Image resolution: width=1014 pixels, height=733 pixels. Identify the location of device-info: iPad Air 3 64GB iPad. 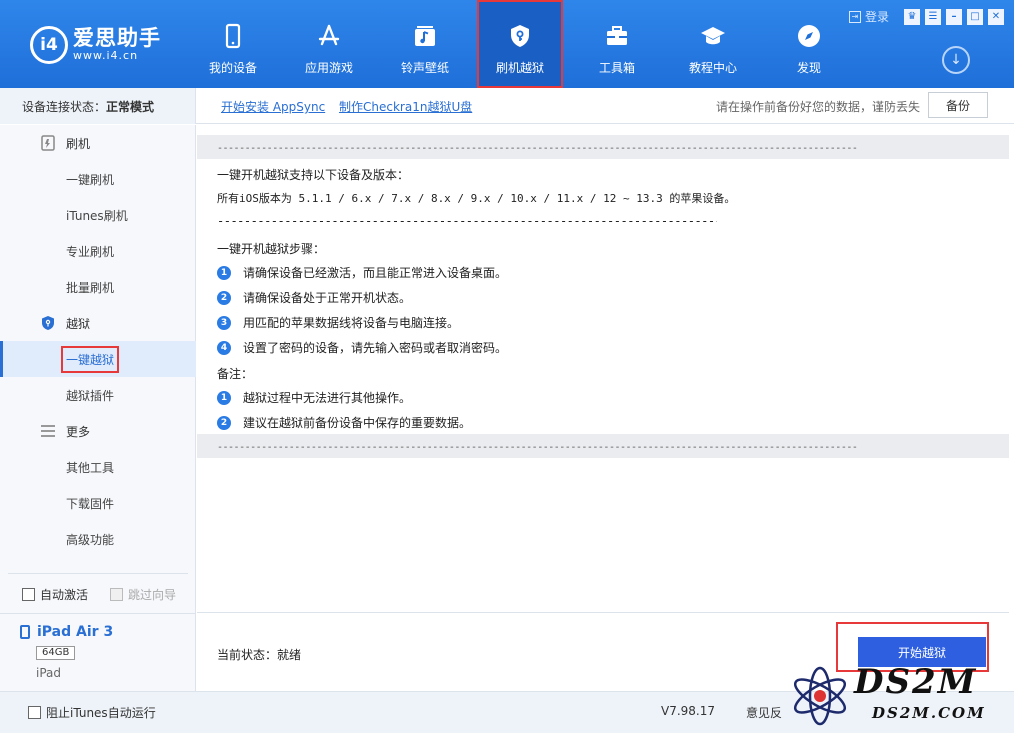
(98, 652).